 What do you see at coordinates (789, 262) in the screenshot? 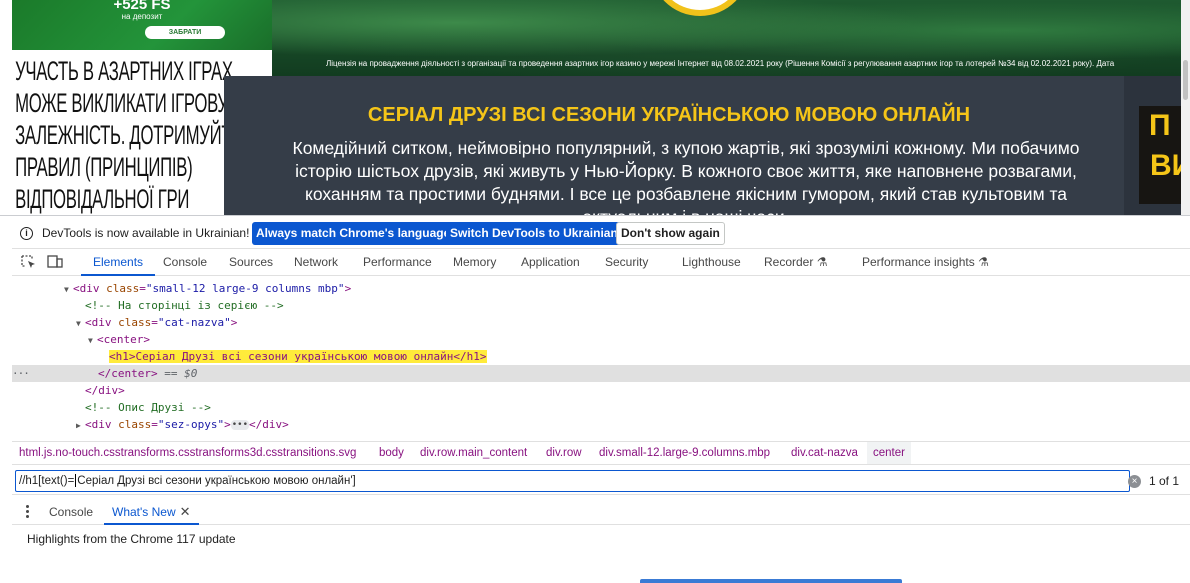
I see `tab-recorder-label: Recorder` at bounding box center [789, 262].